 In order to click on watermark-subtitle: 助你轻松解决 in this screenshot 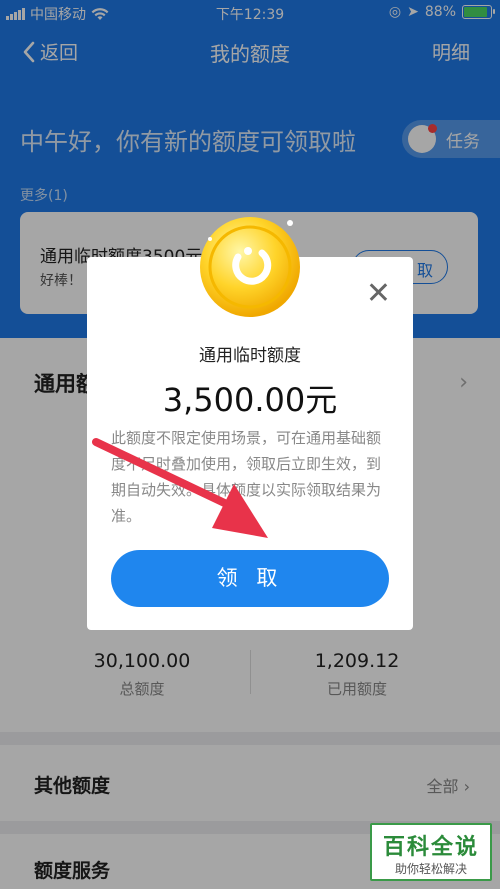, I will do `click(430, 869)`.